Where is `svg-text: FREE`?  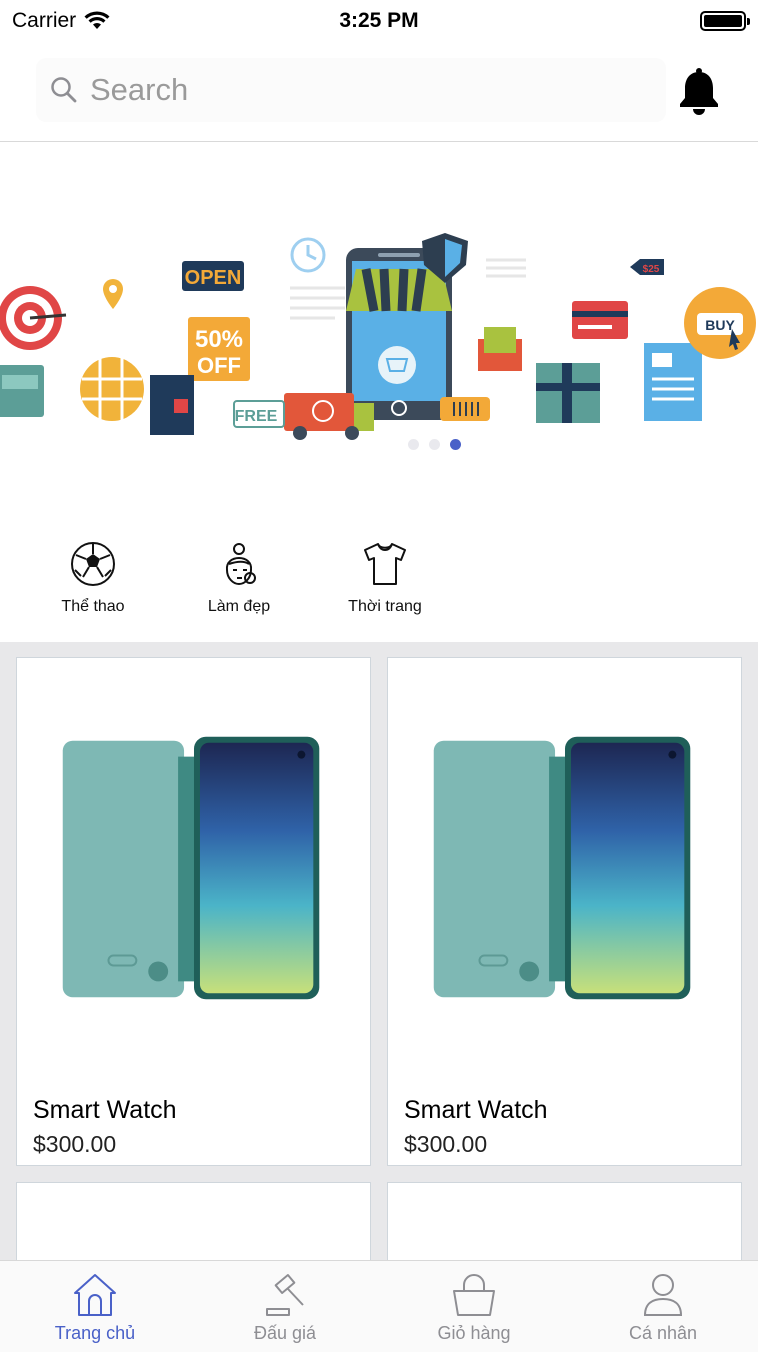
svg-text: FREE is located at coordinates (256, 416).